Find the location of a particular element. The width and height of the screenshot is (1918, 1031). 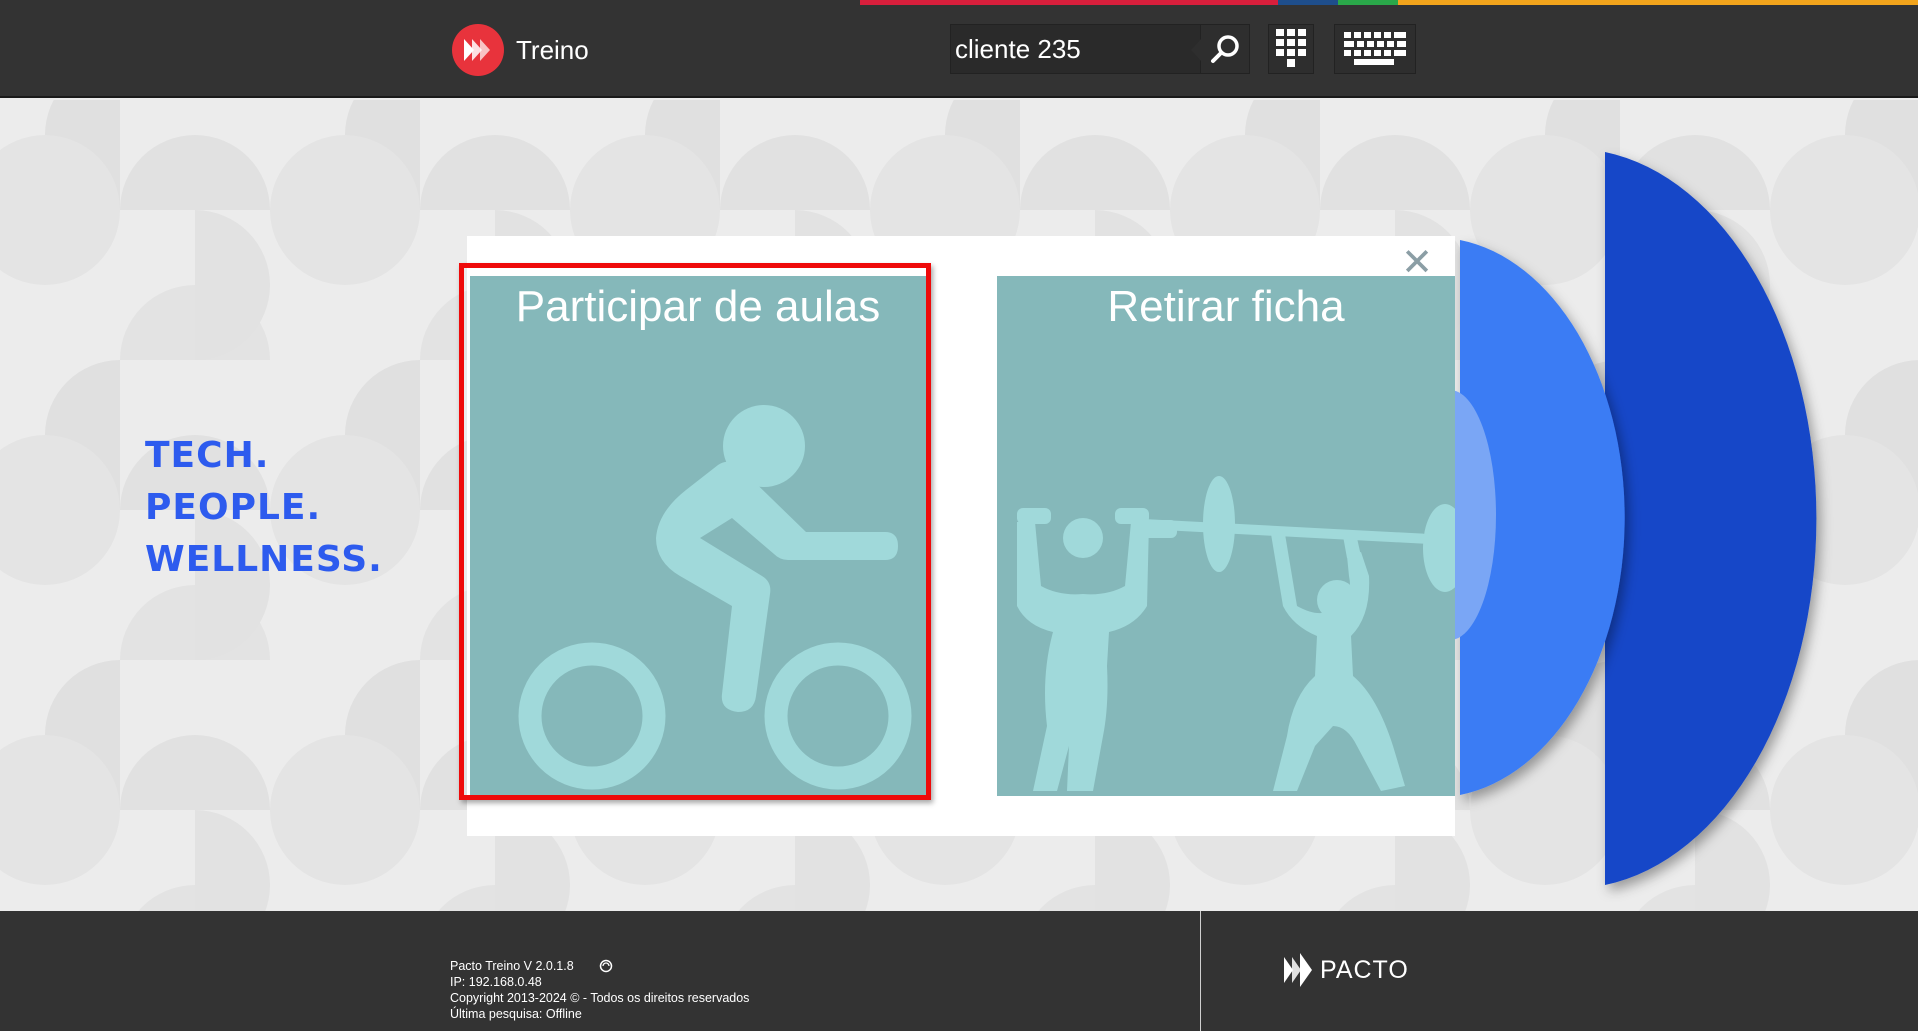

footer-divider is located at coordinates (1200, 971).